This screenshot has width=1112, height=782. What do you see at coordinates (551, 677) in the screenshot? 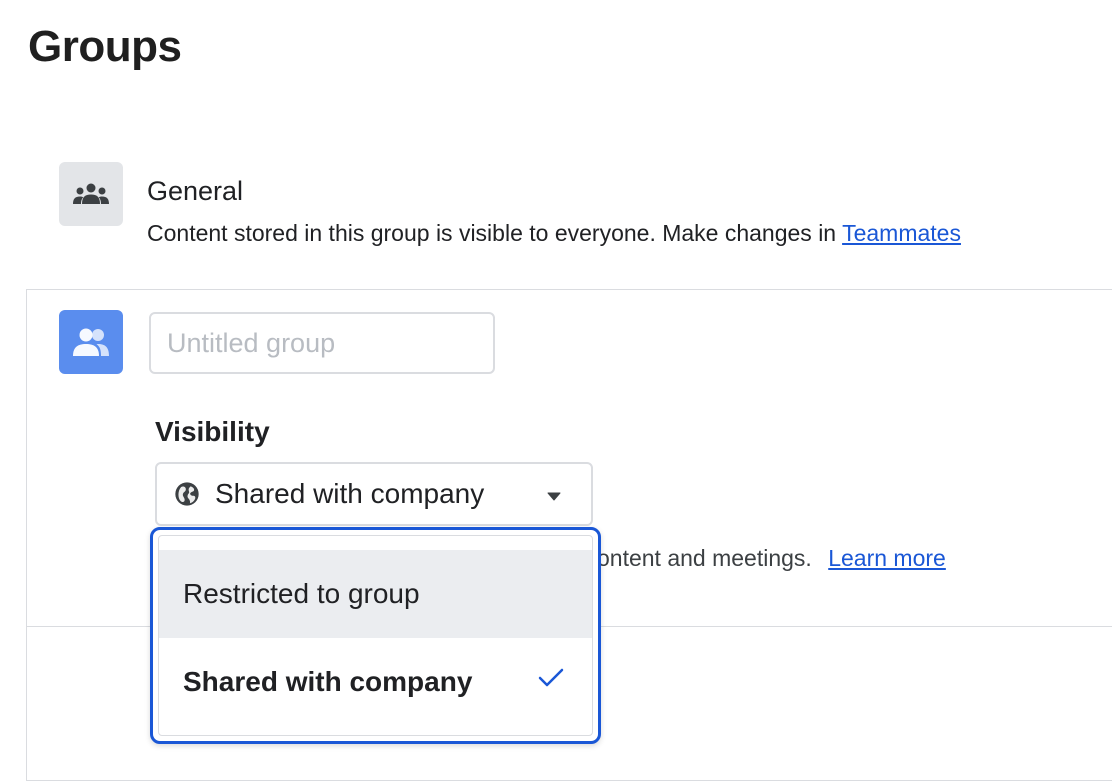
I see `checkmark-icon` at bounding box center [551, 677].